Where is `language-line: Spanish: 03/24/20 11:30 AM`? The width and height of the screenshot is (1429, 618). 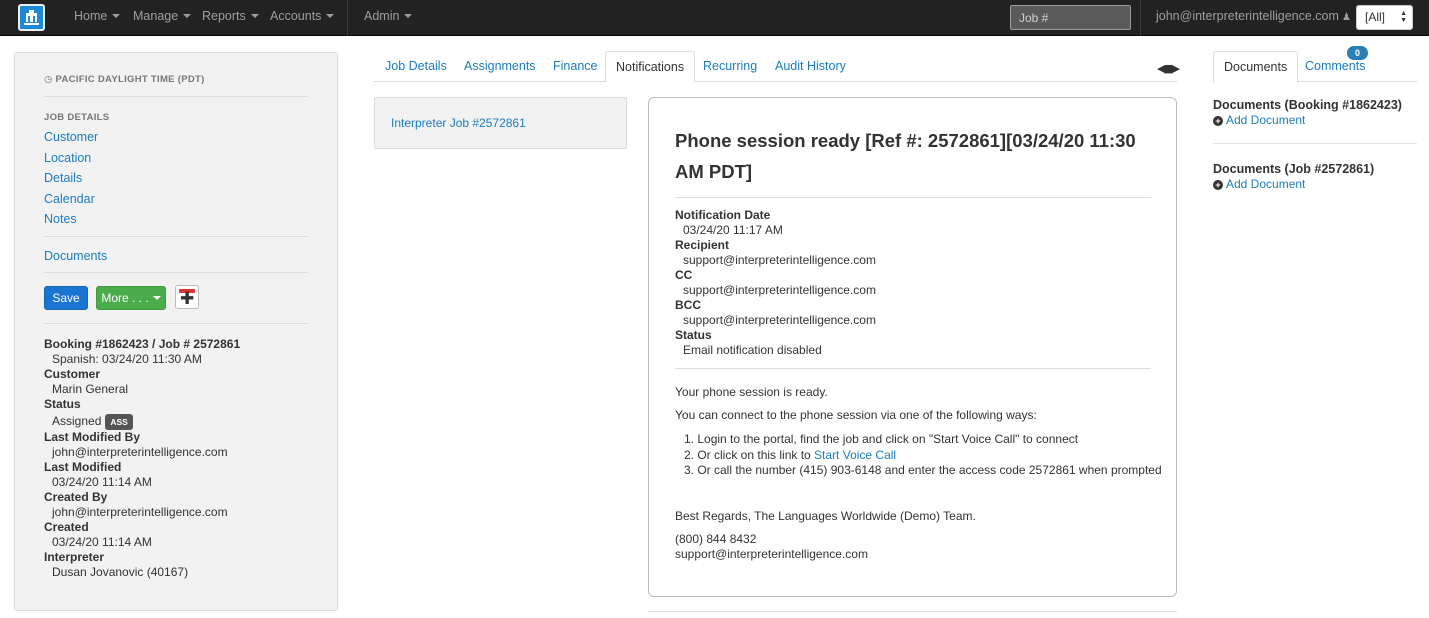 language-line: Spanish: 03/24/20 11:30 AM is located at coordinates (127, 359).